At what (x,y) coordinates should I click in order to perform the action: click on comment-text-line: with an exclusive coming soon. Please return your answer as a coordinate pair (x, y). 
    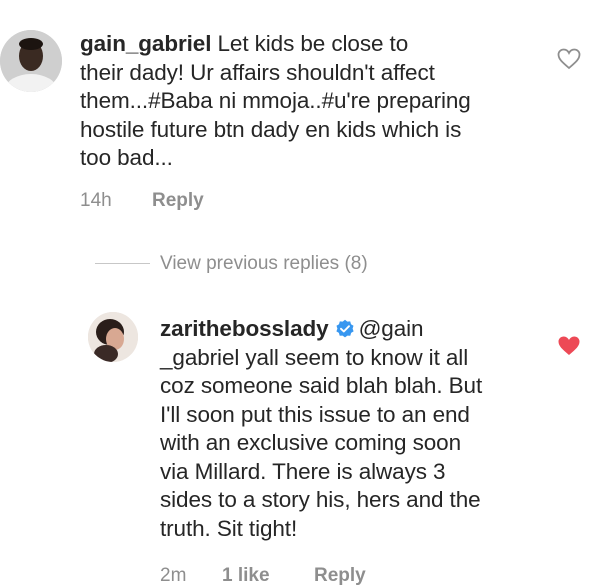
    Looking at the image, I should click on (311, 442).